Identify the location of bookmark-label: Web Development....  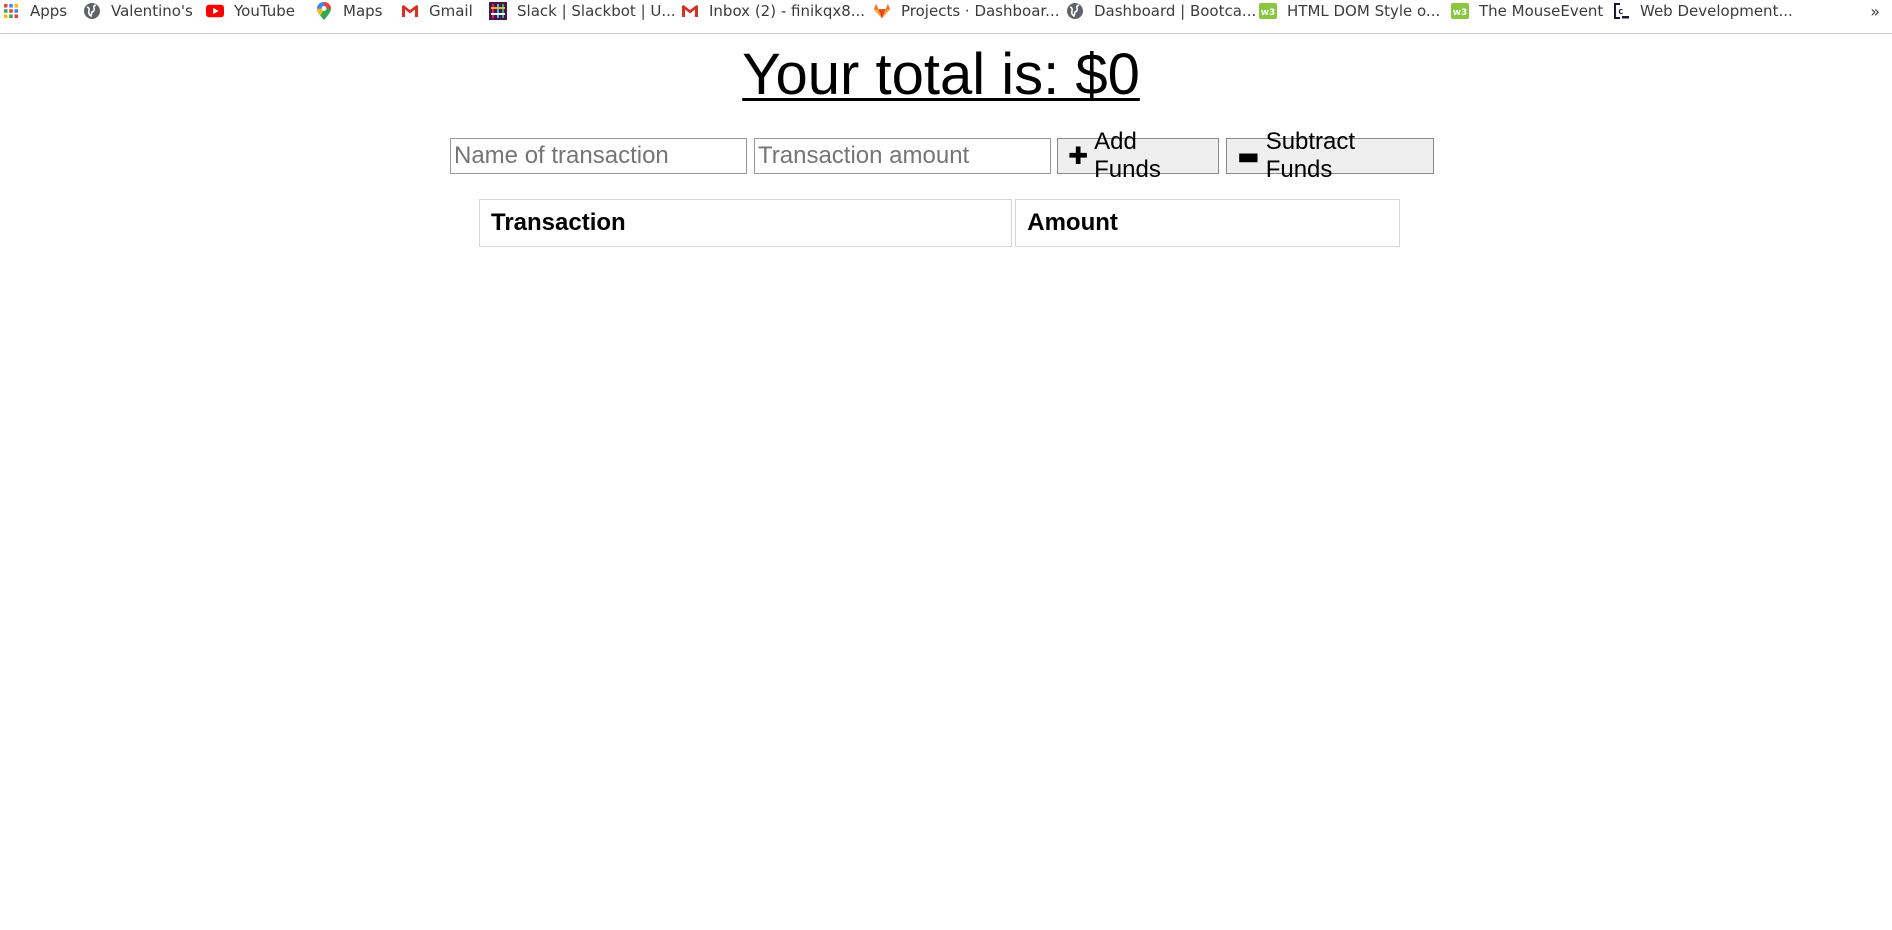
(1716, 11).